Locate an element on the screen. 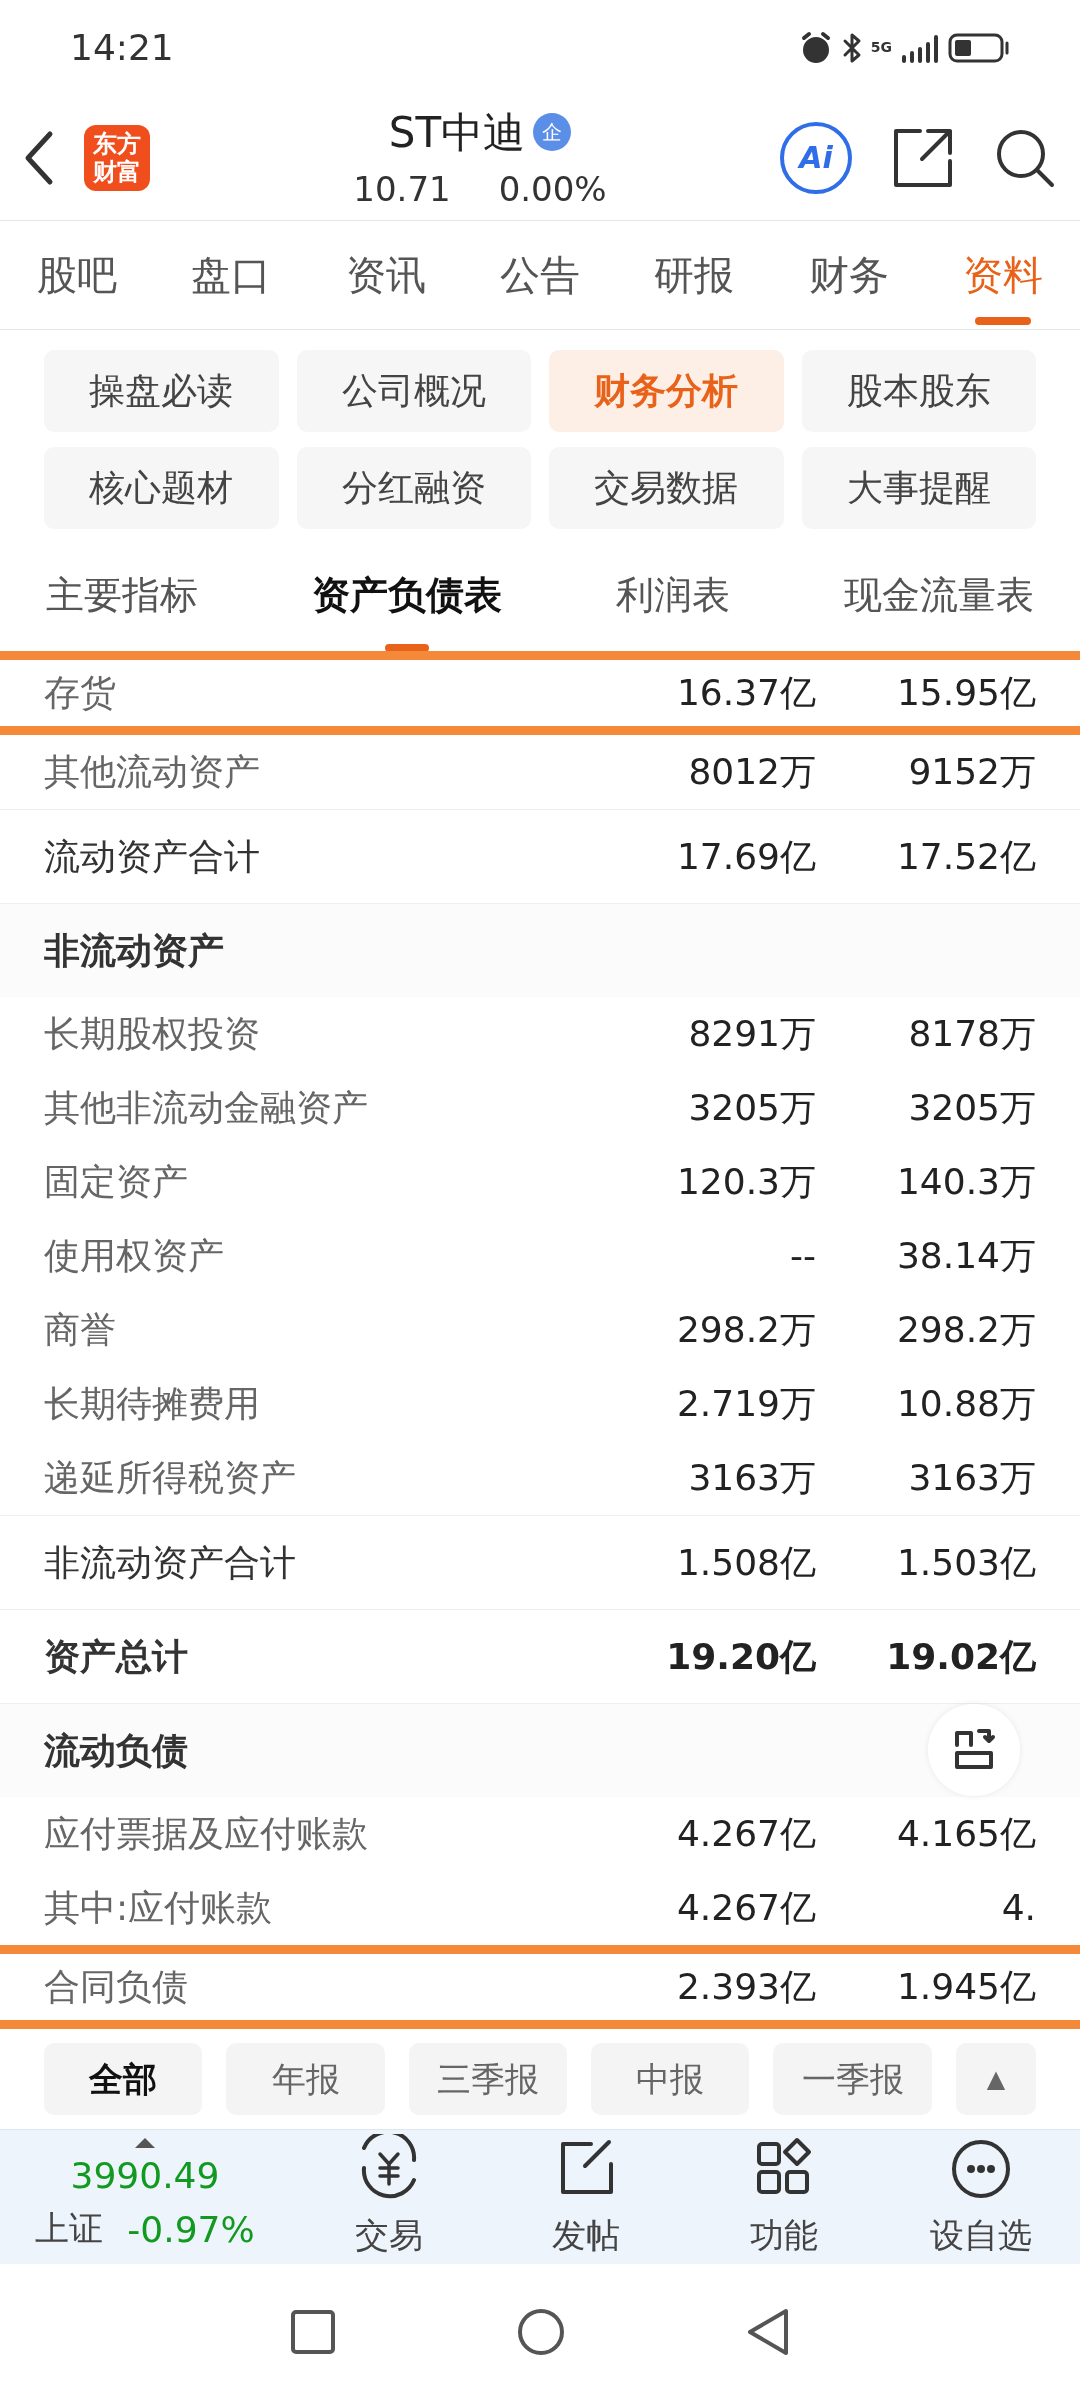 This screenshot has width=1080, height=2400. row-label: 流动资产合计 is located at coordinates (152, 856).